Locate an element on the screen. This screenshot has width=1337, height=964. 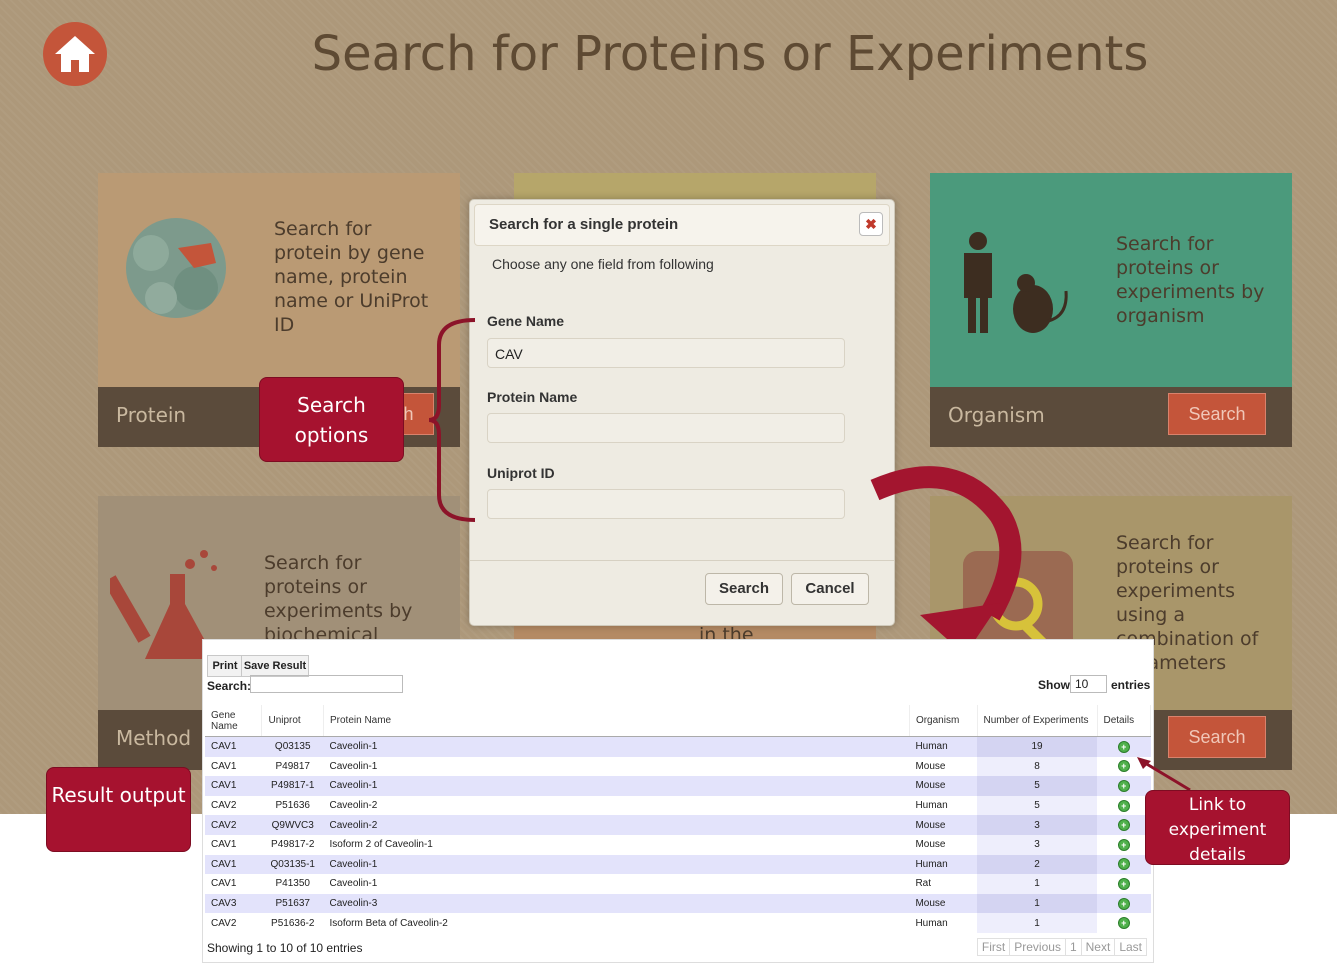
organism-tile-bar: Organism Search is located at coordinates (1111, 417).